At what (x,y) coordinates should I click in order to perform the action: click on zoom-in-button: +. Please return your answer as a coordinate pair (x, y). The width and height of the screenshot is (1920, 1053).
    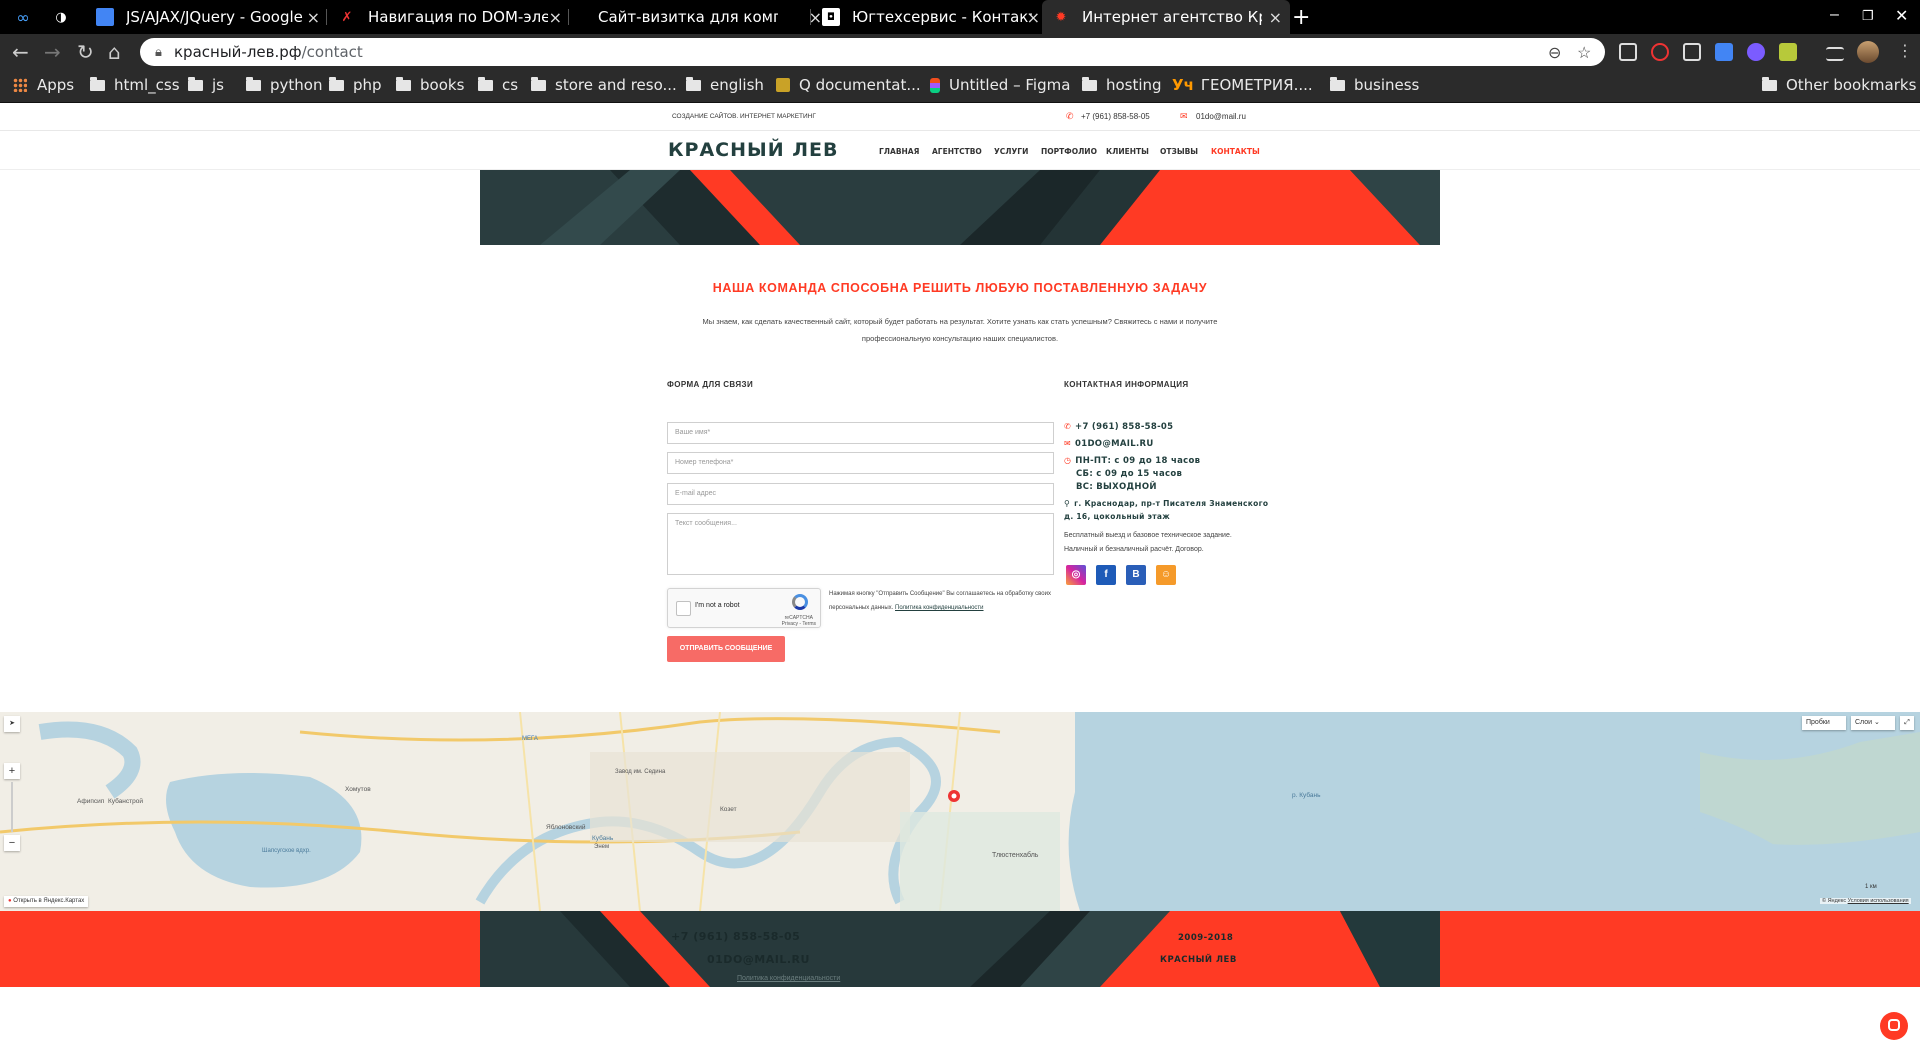
    Looking at the image, I should click on (12, 771).